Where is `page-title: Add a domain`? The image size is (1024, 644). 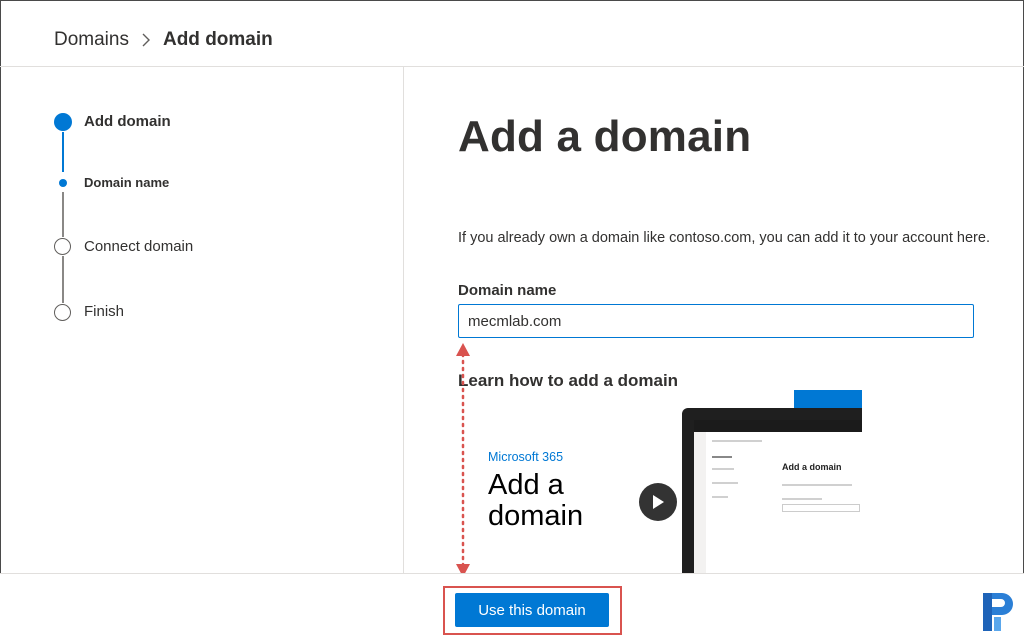
page-title: Add a domain is located at coordinates (605, 136).